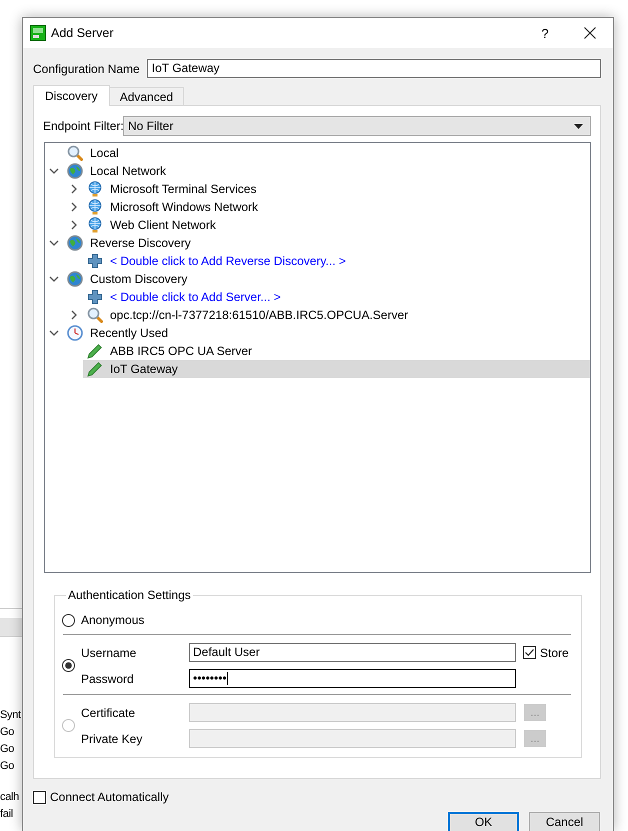  Describe the element at coordinates (95, 369) in the screenshot. I see `pencil-icon` at that location.